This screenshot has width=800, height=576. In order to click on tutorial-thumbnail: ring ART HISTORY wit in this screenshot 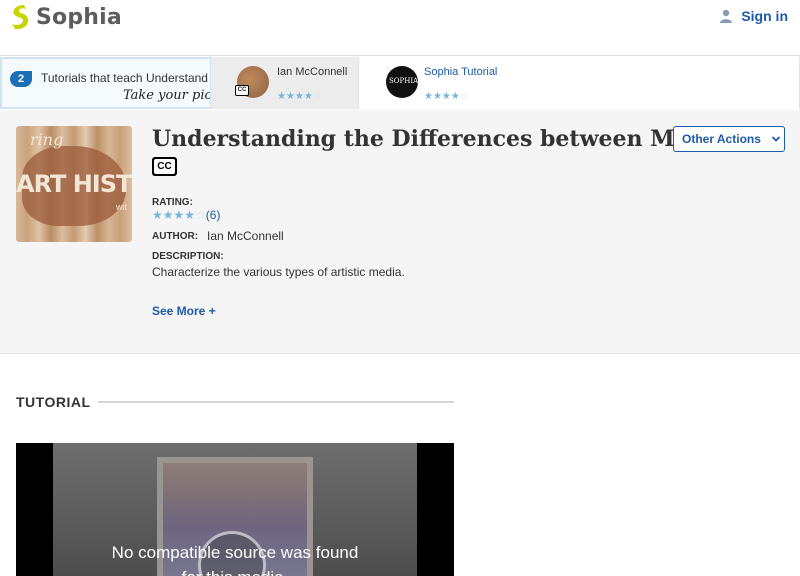, I will do `click(74, 184)`.